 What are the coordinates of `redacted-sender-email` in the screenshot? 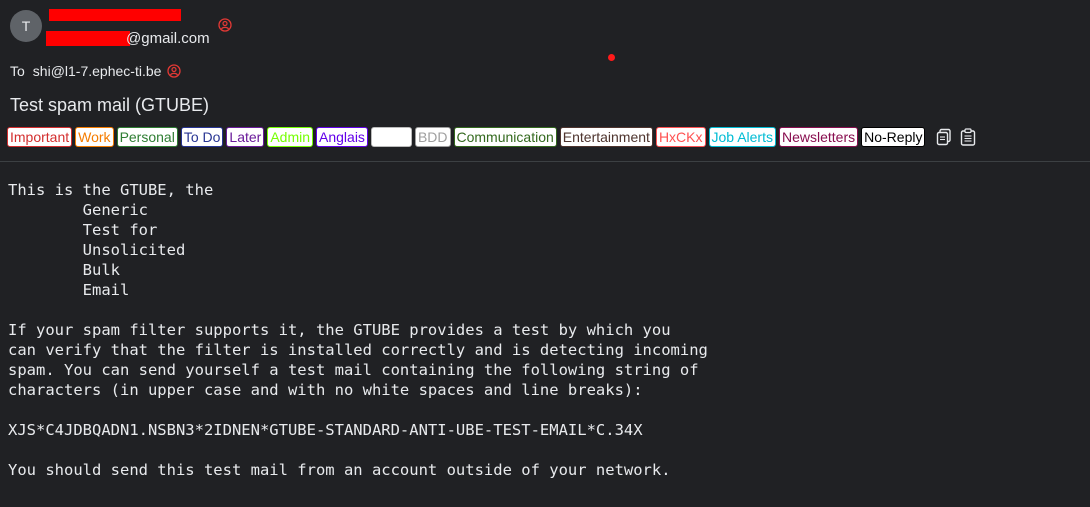 It's located at (88, 38).